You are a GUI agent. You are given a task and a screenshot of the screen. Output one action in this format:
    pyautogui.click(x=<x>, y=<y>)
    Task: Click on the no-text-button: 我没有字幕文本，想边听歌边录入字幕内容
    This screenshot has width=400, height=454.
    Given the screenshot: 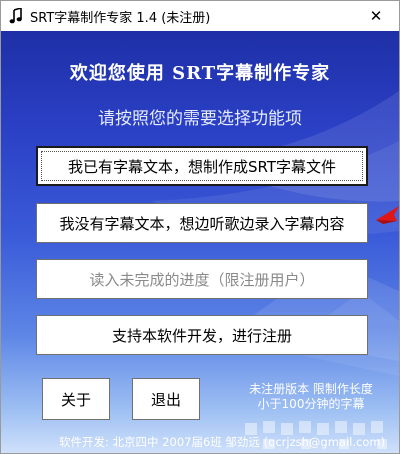 What is the action you would take?
    pyautogui.click(x=202, y=223)
    